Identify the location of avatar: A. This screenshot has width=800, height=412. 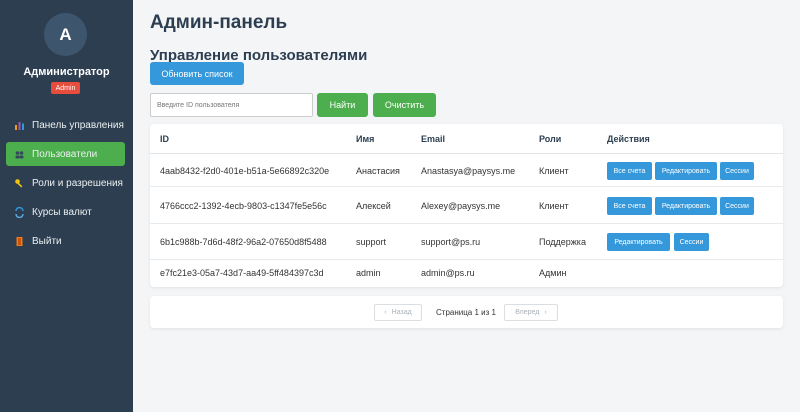
(65, 34).